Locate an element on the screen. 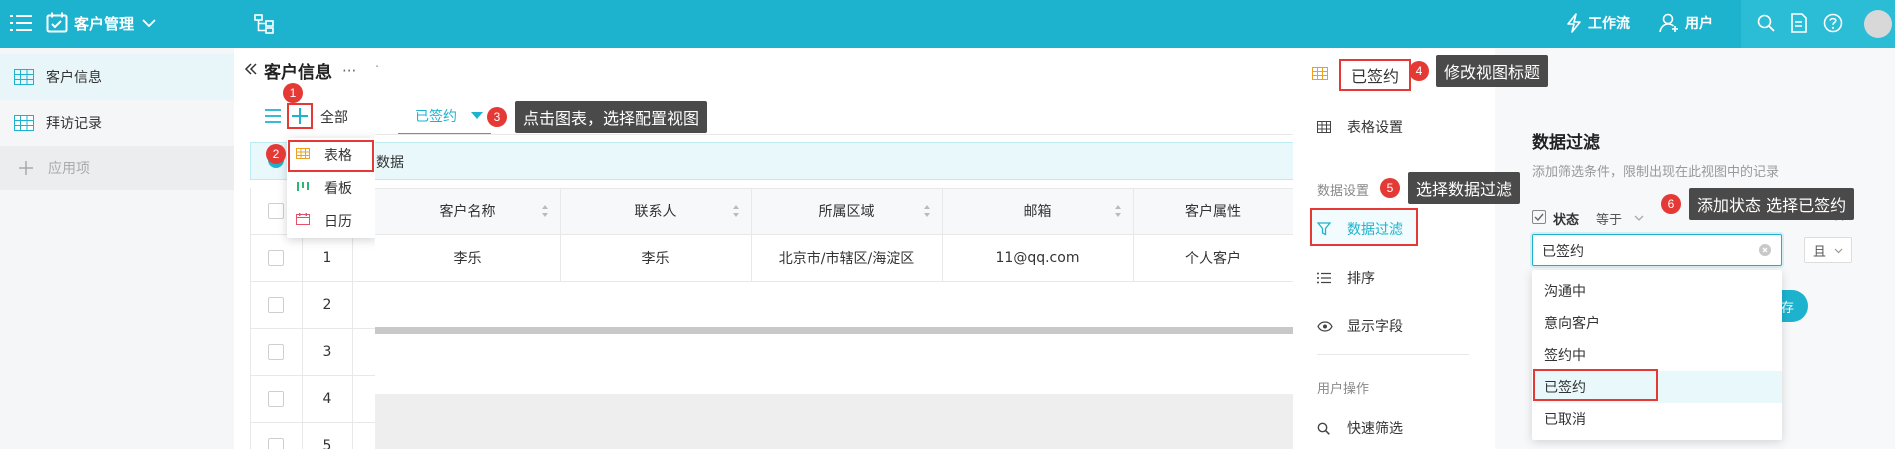  document-icon is located at coordinates (1799, 23).